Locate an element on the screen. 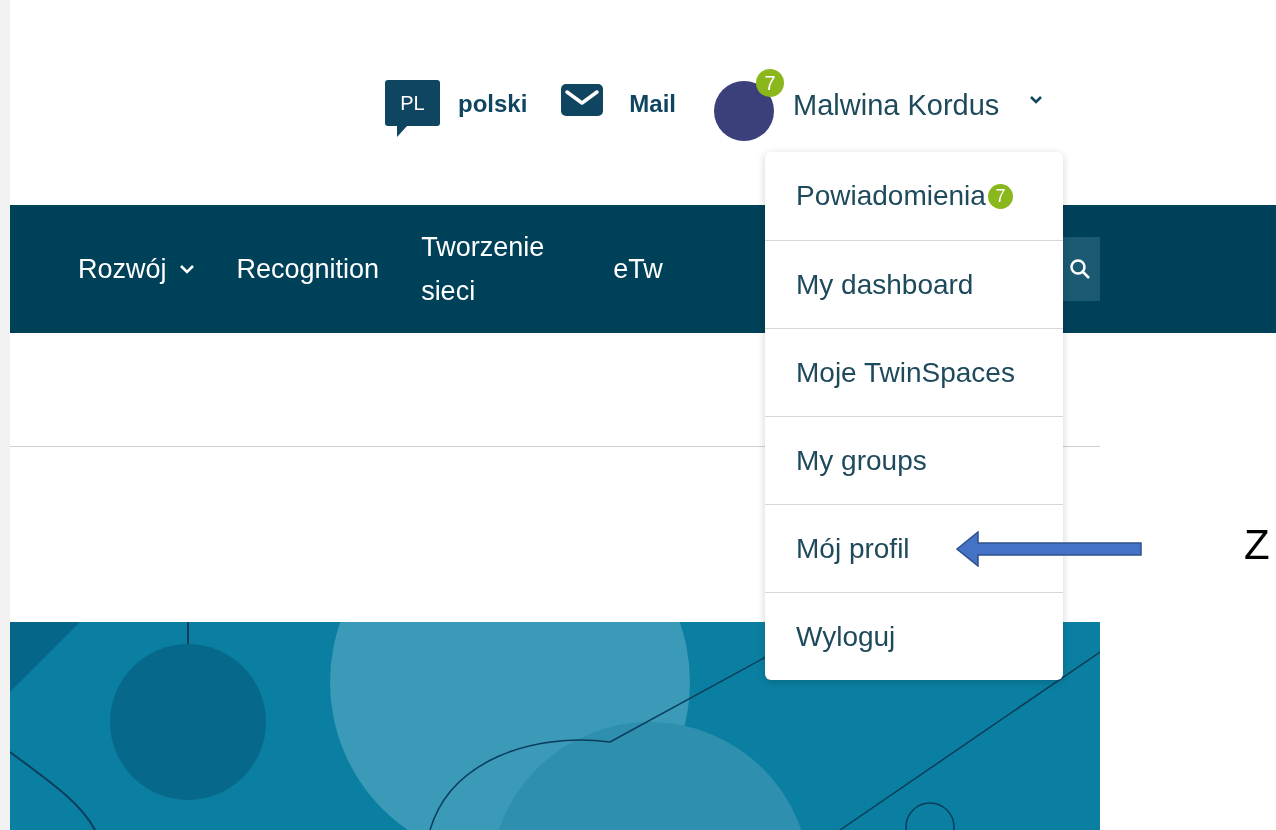 The width and height of the screenshot is (1276, 830). menu-item: Moje TwinSpaces is located at coordinates (914, 372).